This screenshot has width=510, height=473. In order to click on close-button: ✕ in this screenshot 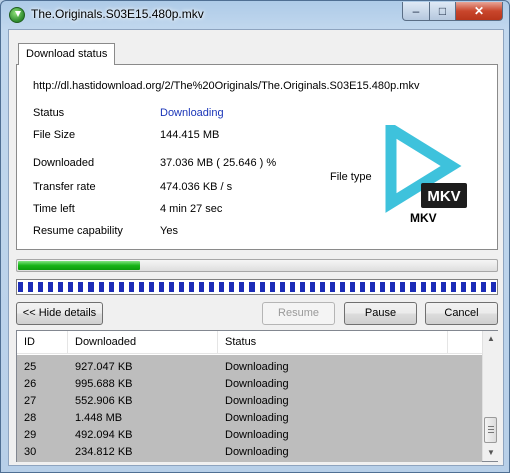, I will do `click(479, 11)`.